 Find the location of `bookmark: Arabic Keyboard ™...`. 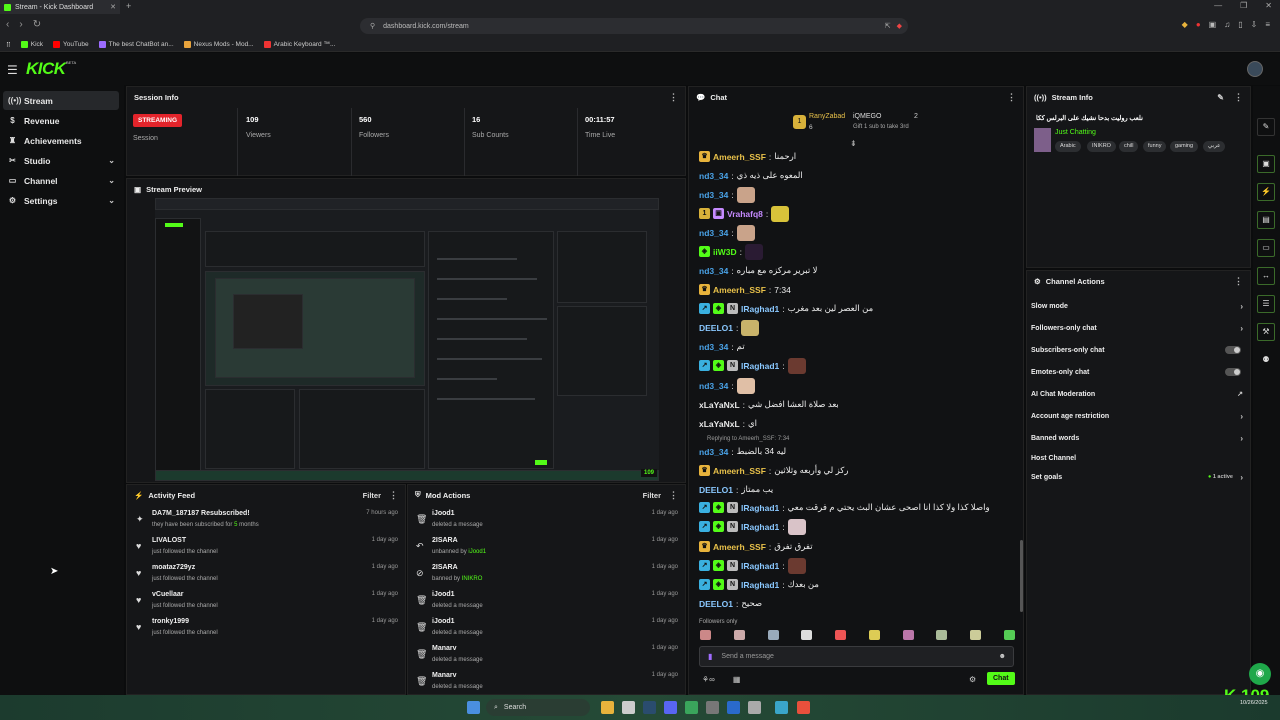

bookmark: Arabic Keyboard ™... is located at coordinates (299, 44).